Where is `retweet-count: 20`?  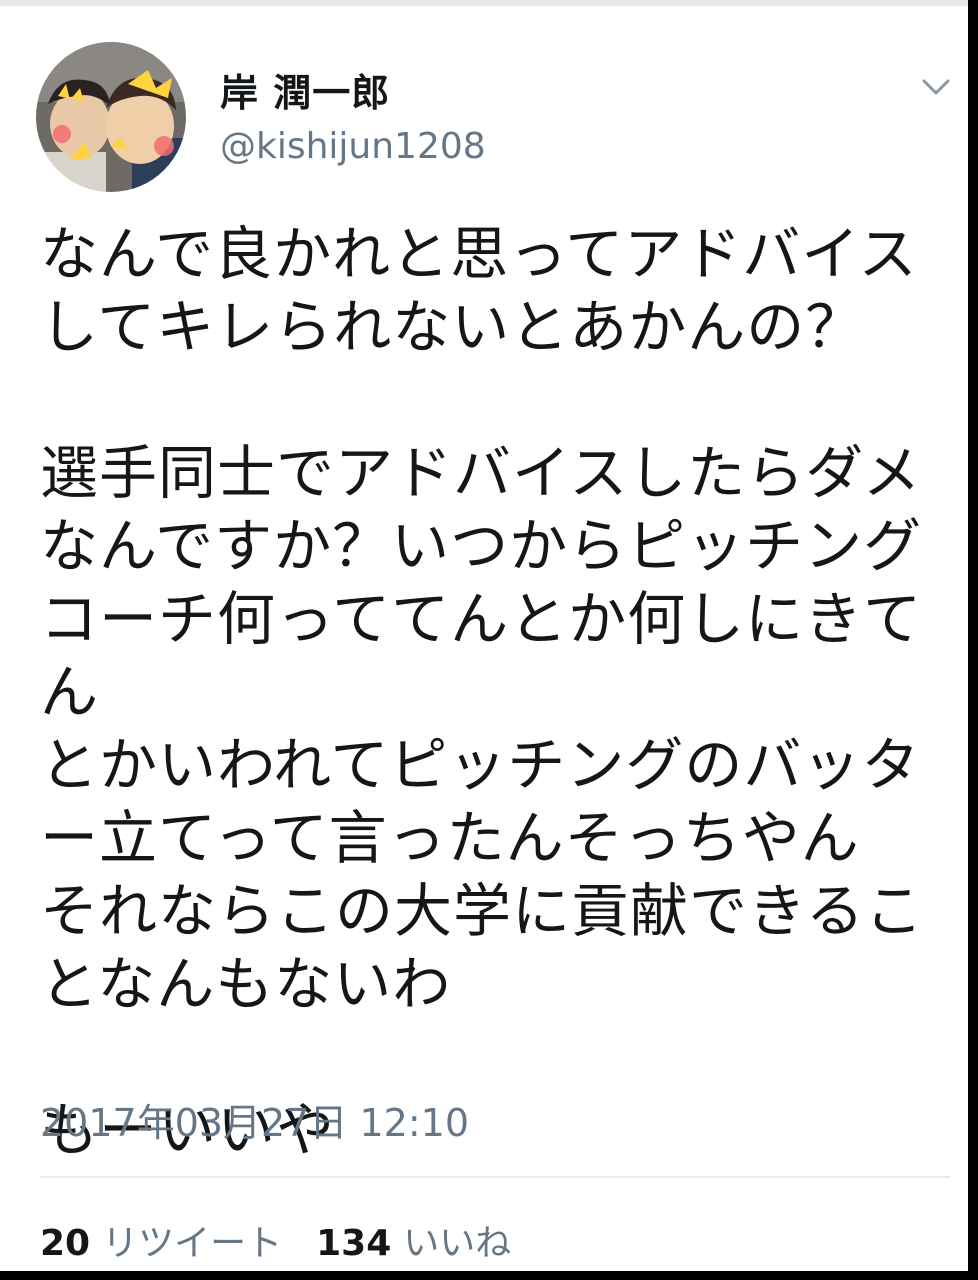
retweet-count: 20 is located at coordinates (65, 1243).